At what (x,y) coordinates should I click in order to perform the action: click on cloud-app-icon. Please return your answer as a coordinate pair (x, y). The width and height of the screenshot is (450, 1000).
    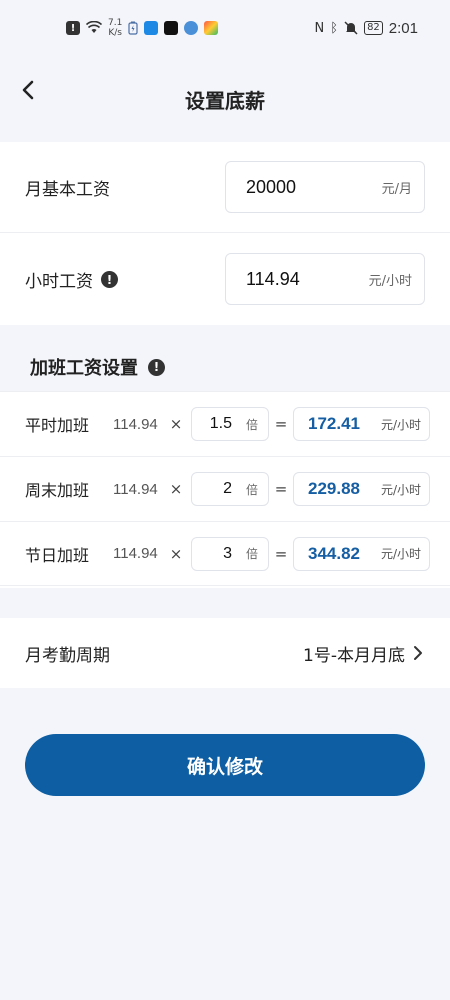
    Looking at the image, I should click on (151, 28).